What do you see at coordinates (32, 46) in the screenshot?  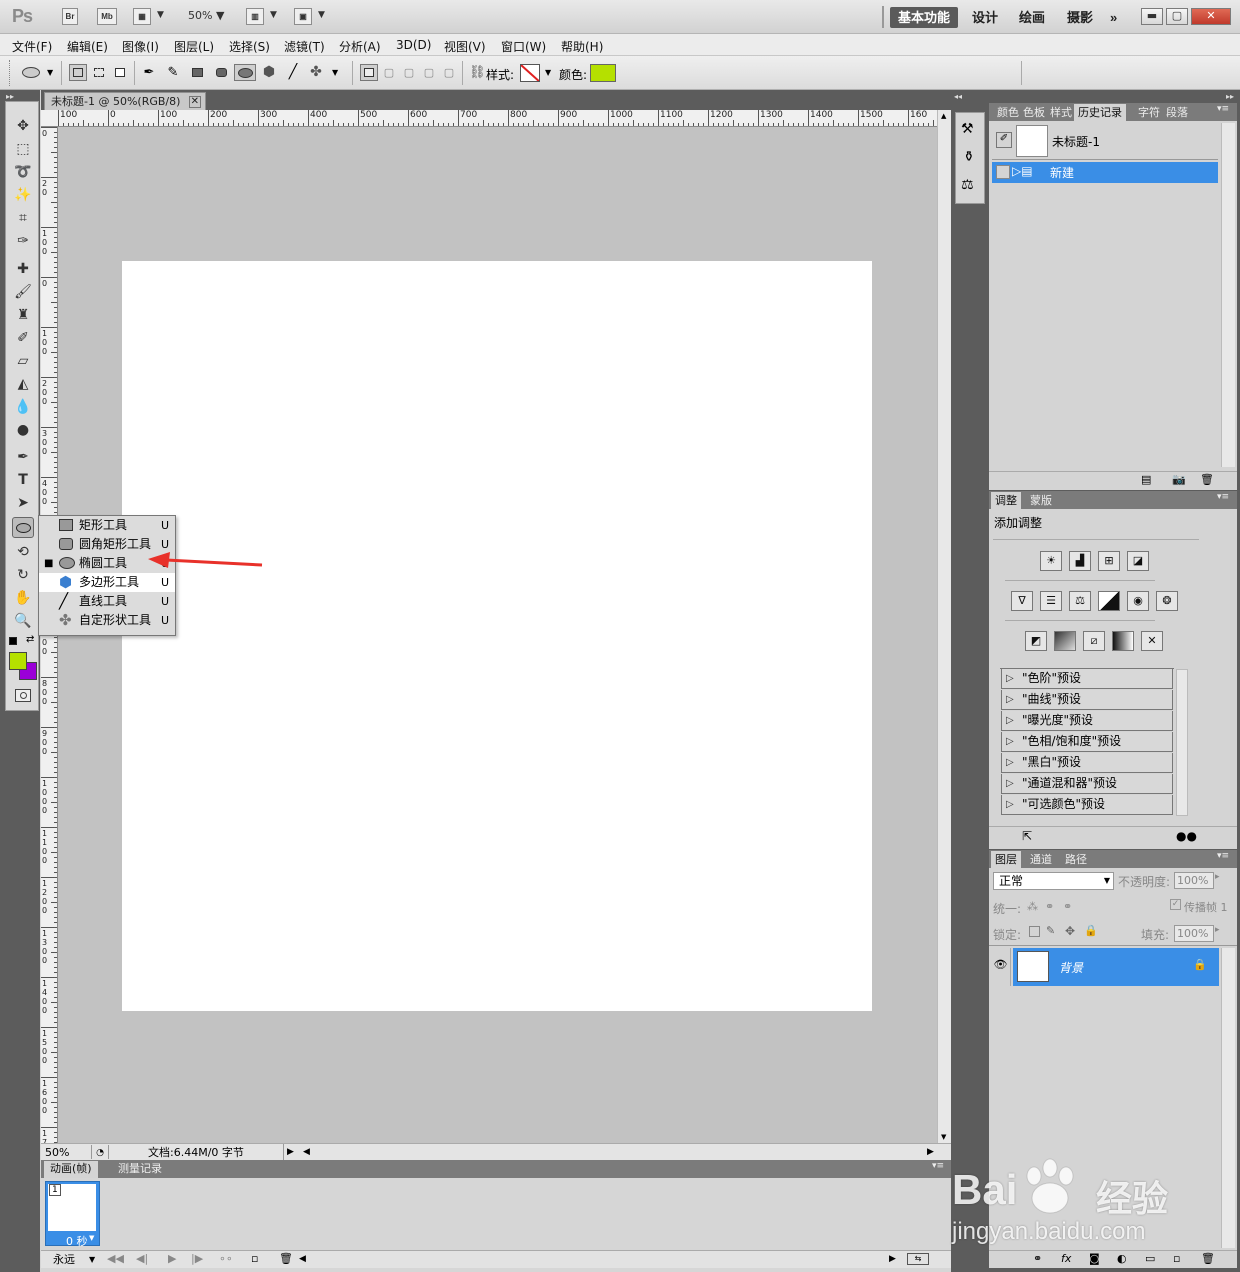 I see `menu-file: 文件(F)` at bounding box center [32, 46].